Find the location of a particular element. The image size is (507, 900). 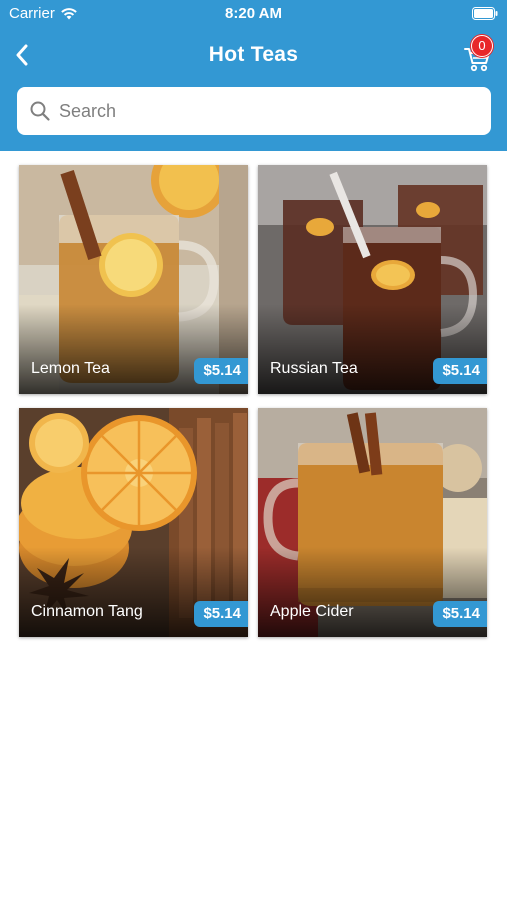

product-card-apple-cider: Apple Cider $5.14 is located at coordinates (372, 522).